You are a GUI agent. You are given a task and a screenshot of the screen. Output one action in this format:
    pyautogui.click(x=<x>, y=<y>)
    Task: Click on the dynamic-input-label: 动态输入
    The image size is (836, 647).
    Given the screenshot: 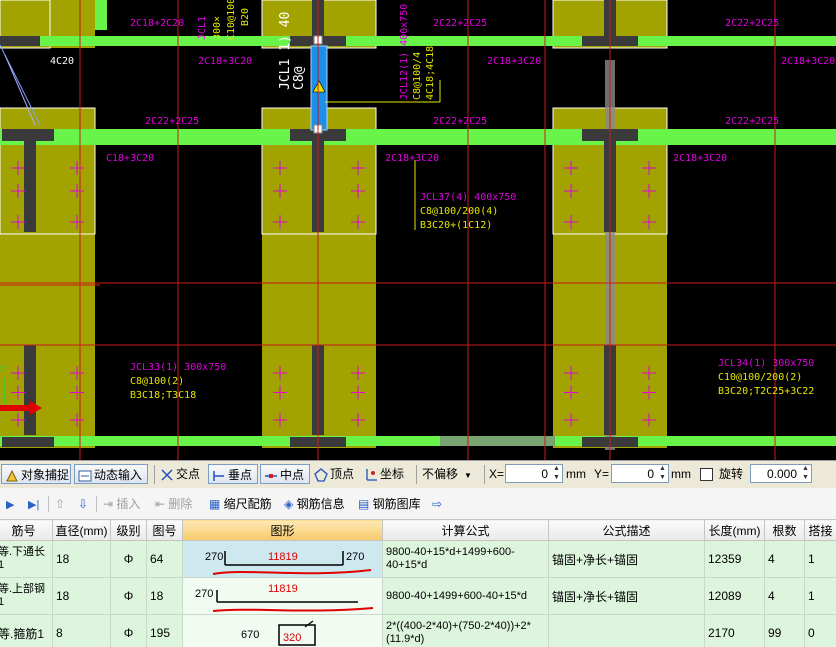 What is the action you would take?
    pyautogui.click(x=118, y=475)
    